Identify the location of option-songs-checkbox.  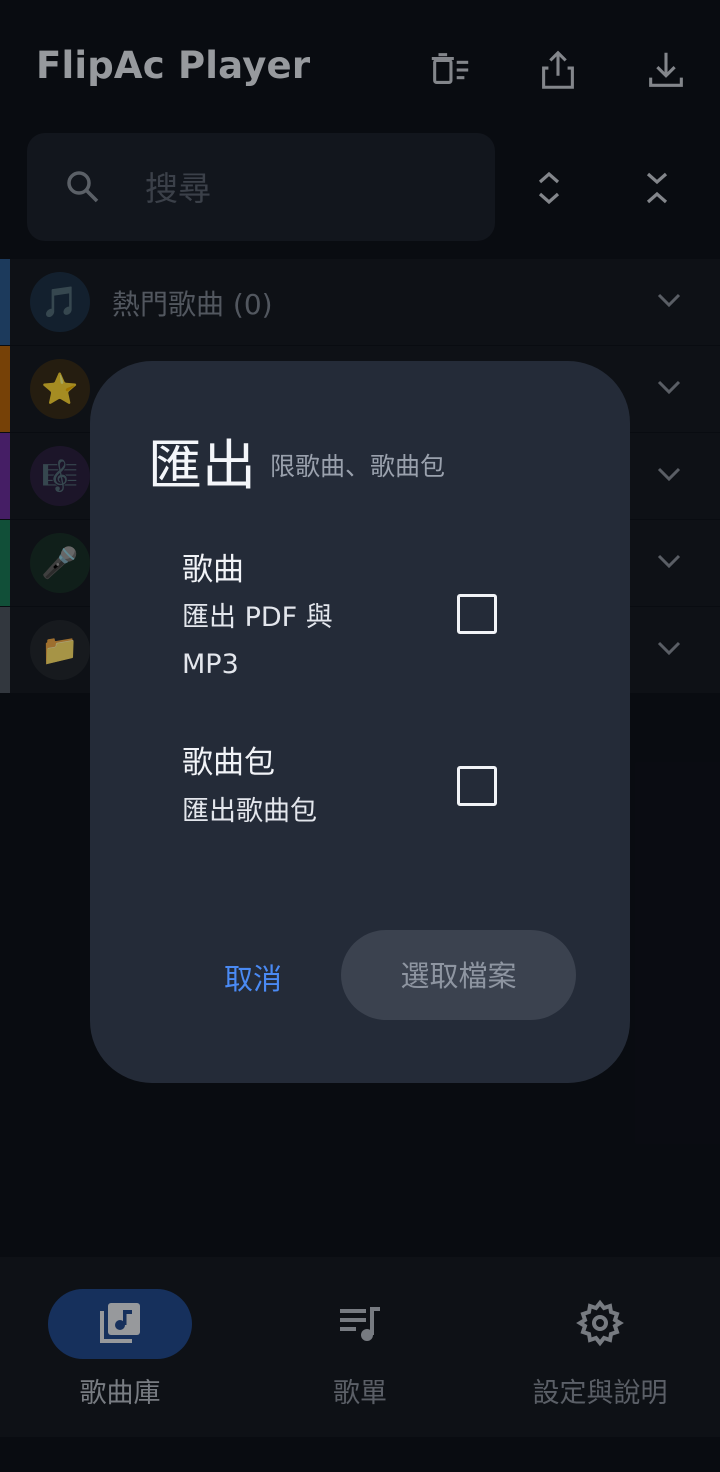
(477, 614).